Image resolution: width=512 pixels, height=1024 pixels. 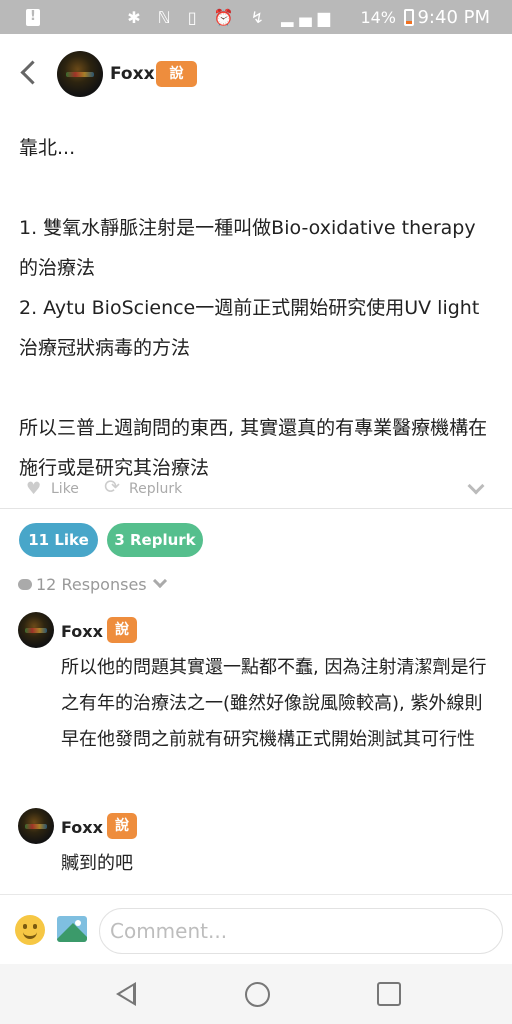 What do you see at coordinates (409, 17) in the screenshot?
I see `battery-icon` at bounding box center [409, 17].